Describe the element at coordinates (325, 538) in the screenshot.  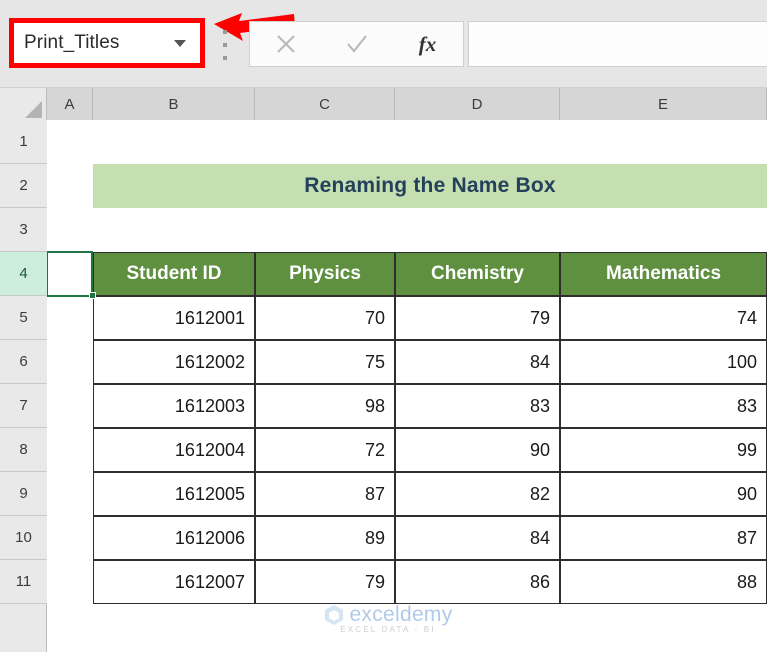
I see `table-row: 89` at that location.